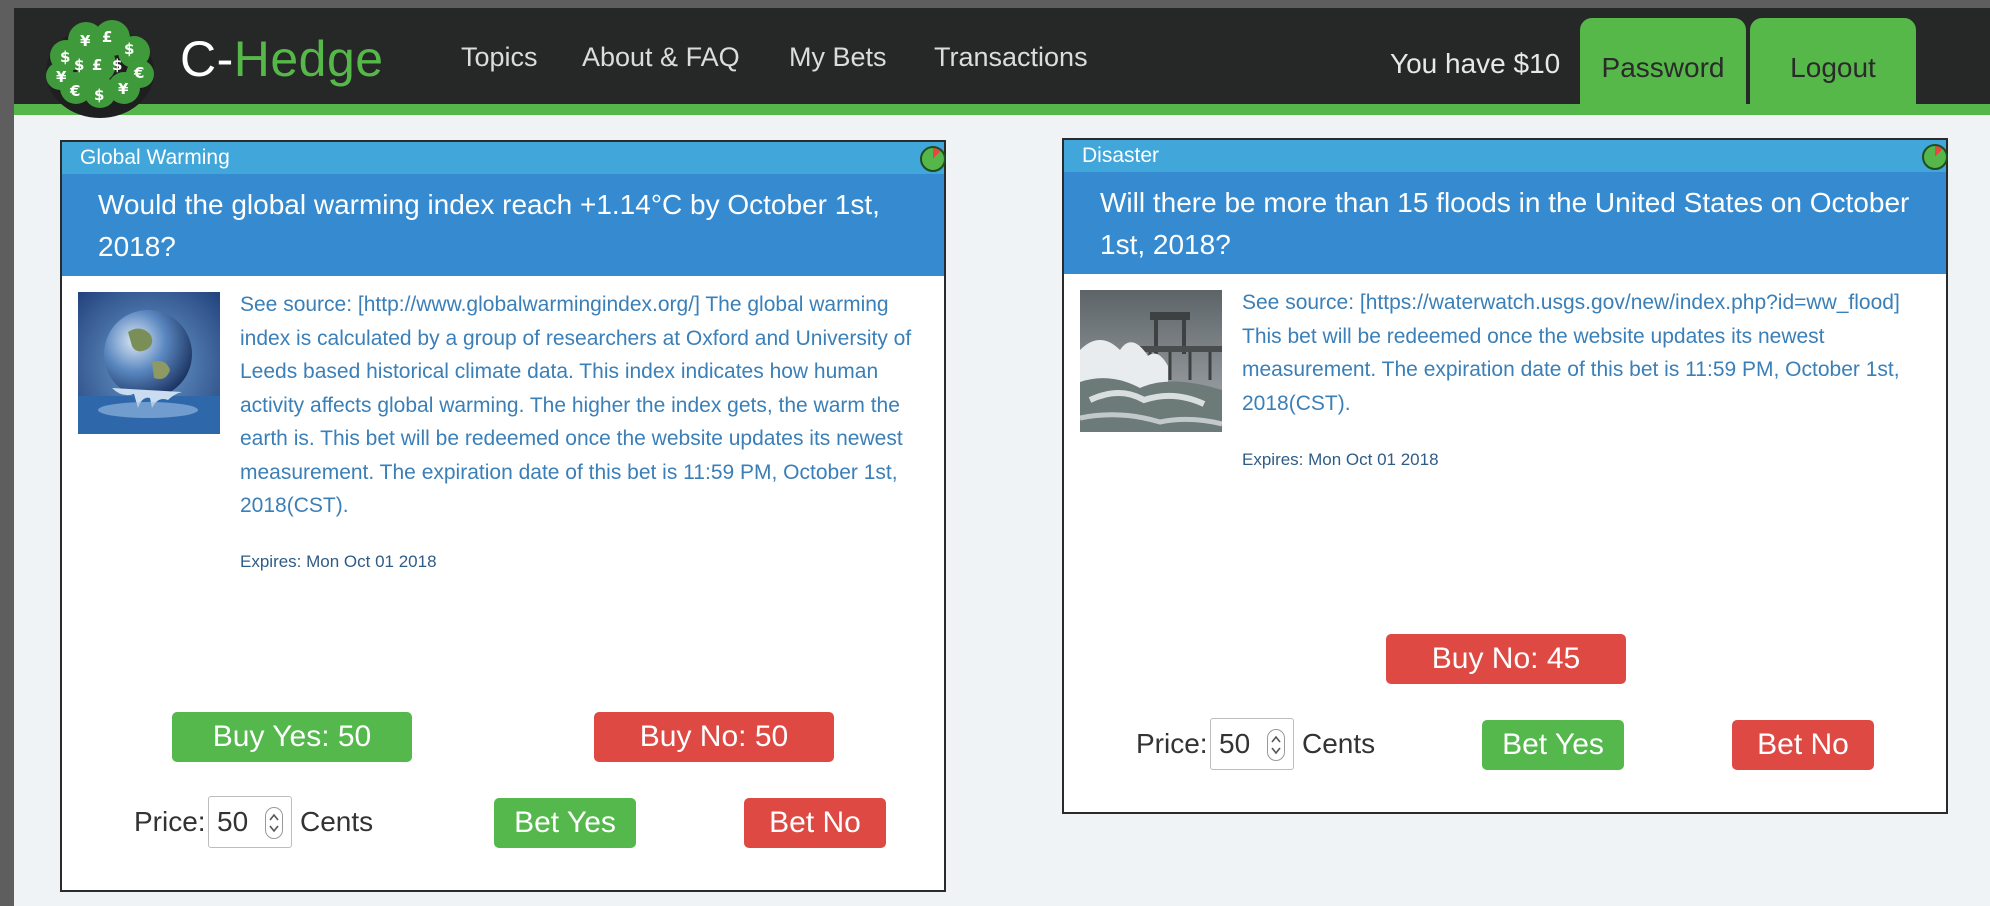  What do you see at coordinates (714, 737) in the screenshot?
I see `buy-no-button: Buy No: 50` at bounding box center [714, 737].